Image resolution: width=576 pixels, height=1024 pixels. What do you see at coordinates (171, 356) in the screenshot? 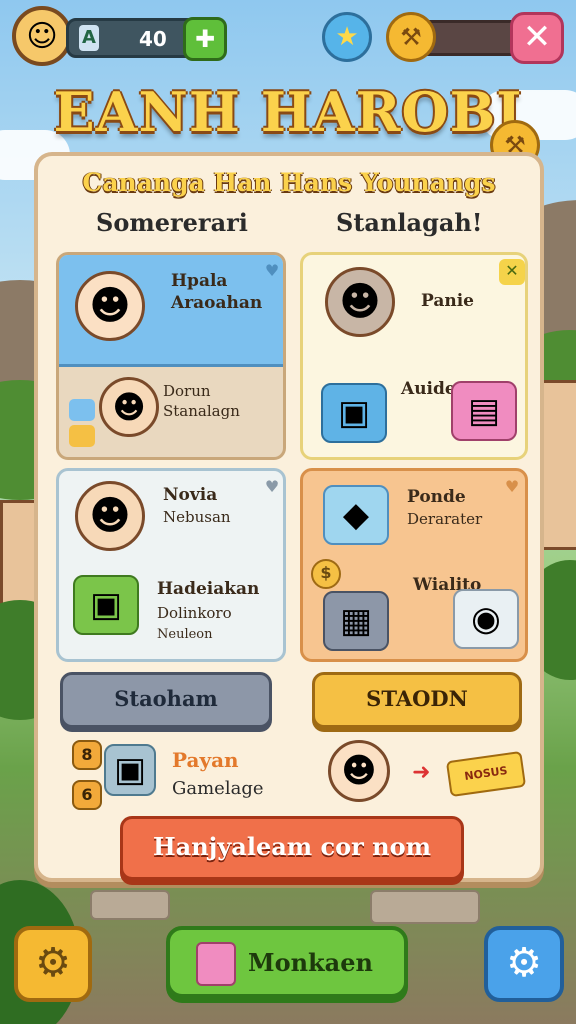
I see `character-card: ☻ ♥ Hpala Araoahan ☻ Dorun Stanalagn` at bounding box center [171, 356].